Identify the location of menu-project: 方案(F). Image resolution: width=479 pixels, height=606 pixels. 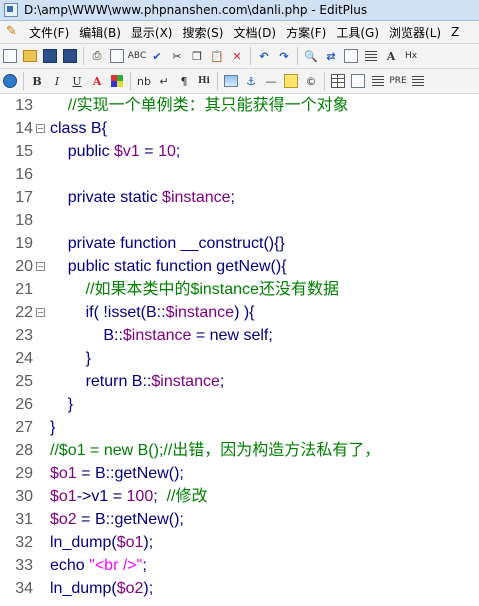
(306, 32).